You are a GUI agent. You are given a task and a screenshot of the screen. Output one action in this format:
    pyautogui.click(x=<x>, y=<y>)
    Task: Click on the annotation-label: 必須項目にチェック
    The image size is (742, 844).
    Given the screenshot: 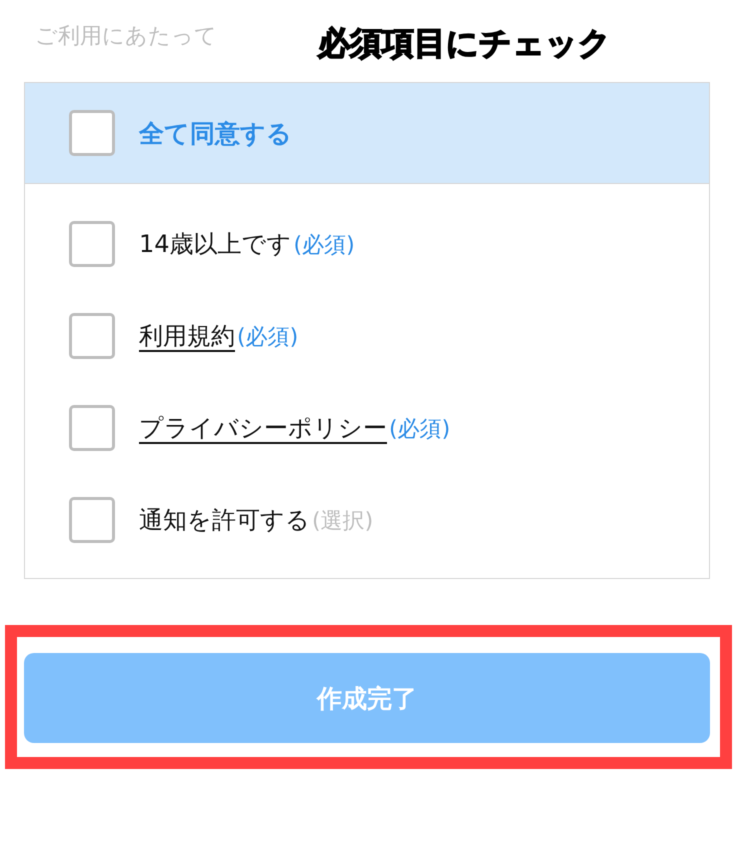 What is the action you would take?
    pyautogui.click(x=464, y=43)
    